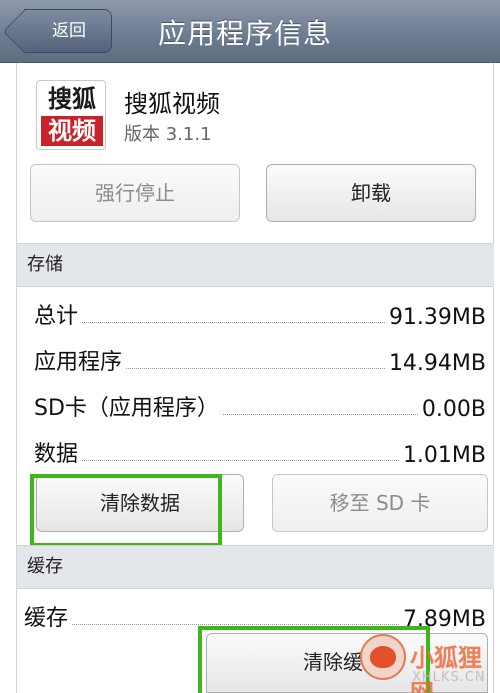 The width and height of the screenshot is (500, 693). What do you see at coordinates (78, 362) in the screenshot?
I see `row-label: 应用程序` at bounding box center [78, 362].